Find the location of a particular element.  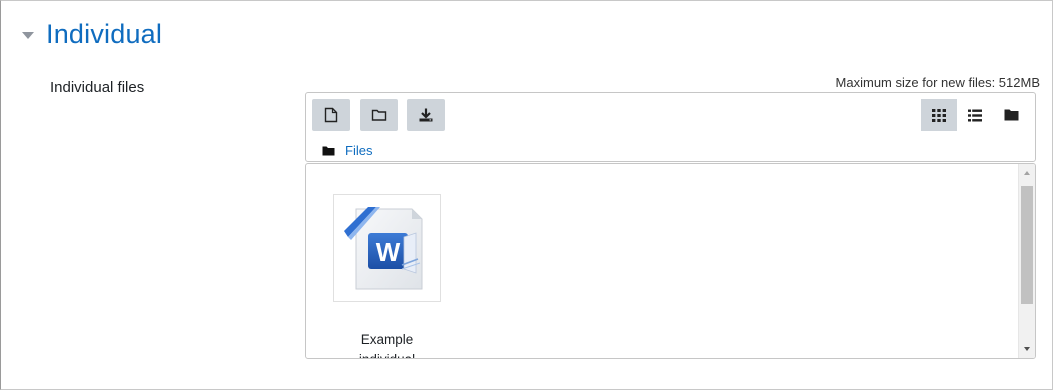

max-size-note: Maximum size for new files: 512MB is located at coordinates (937, 82).